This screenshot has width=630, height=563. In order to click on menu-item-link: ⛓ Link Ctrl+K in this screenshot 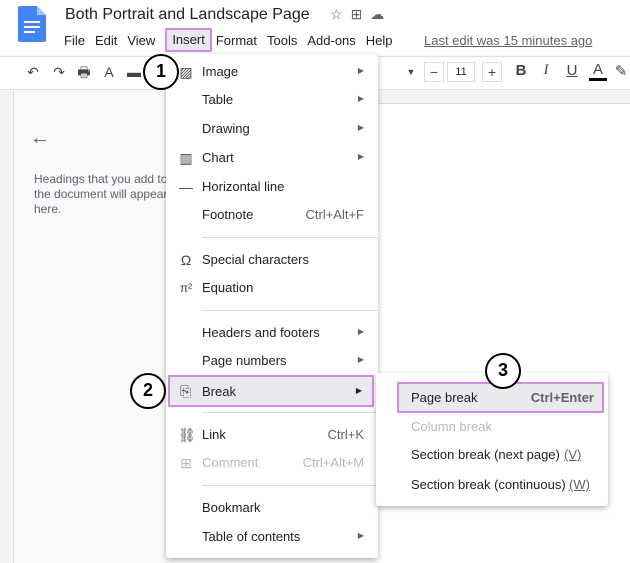, I will do `click(272, 435)`.